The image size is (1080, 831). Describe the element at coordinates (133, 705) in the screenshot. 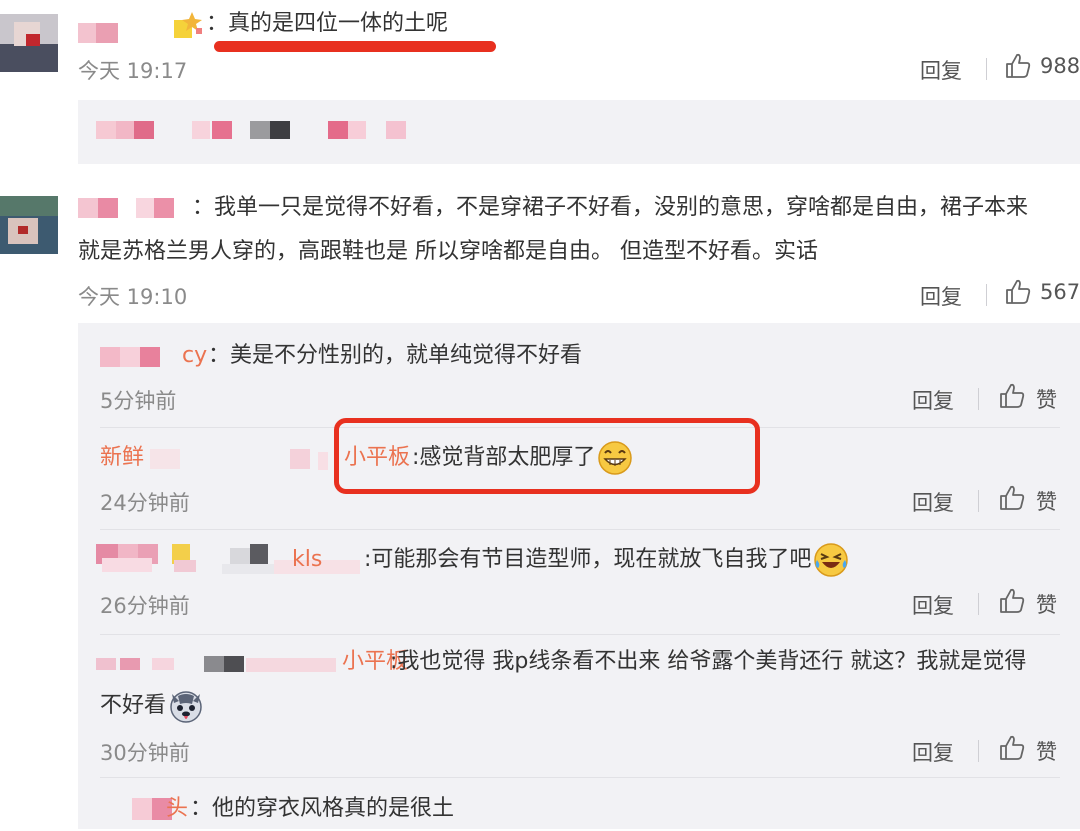

I see `reply-text-content: 不好看` at that location.